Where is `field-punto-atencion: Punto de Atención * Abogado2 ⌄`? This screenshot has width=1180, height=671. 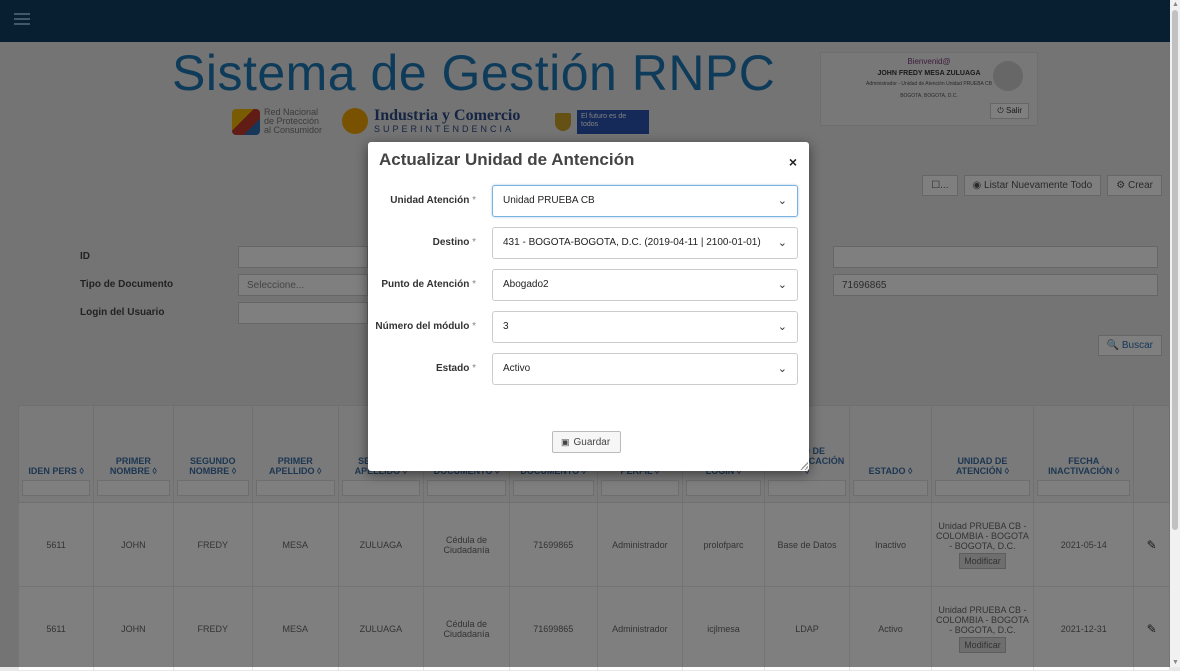
field-punto-atencion: Punto de Atención * Abogado2 ⌄ is located at coordinates (588, 285).